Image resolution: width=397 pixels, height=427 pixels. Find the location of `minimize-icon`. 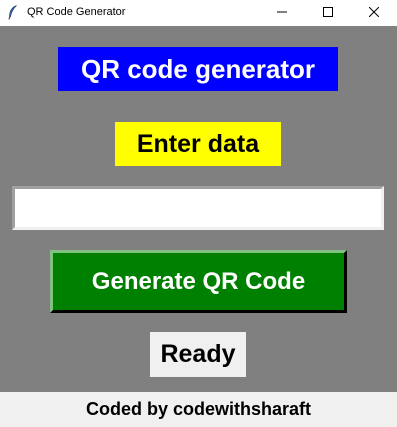

minimize-icon is located at coordinates (282, 13).